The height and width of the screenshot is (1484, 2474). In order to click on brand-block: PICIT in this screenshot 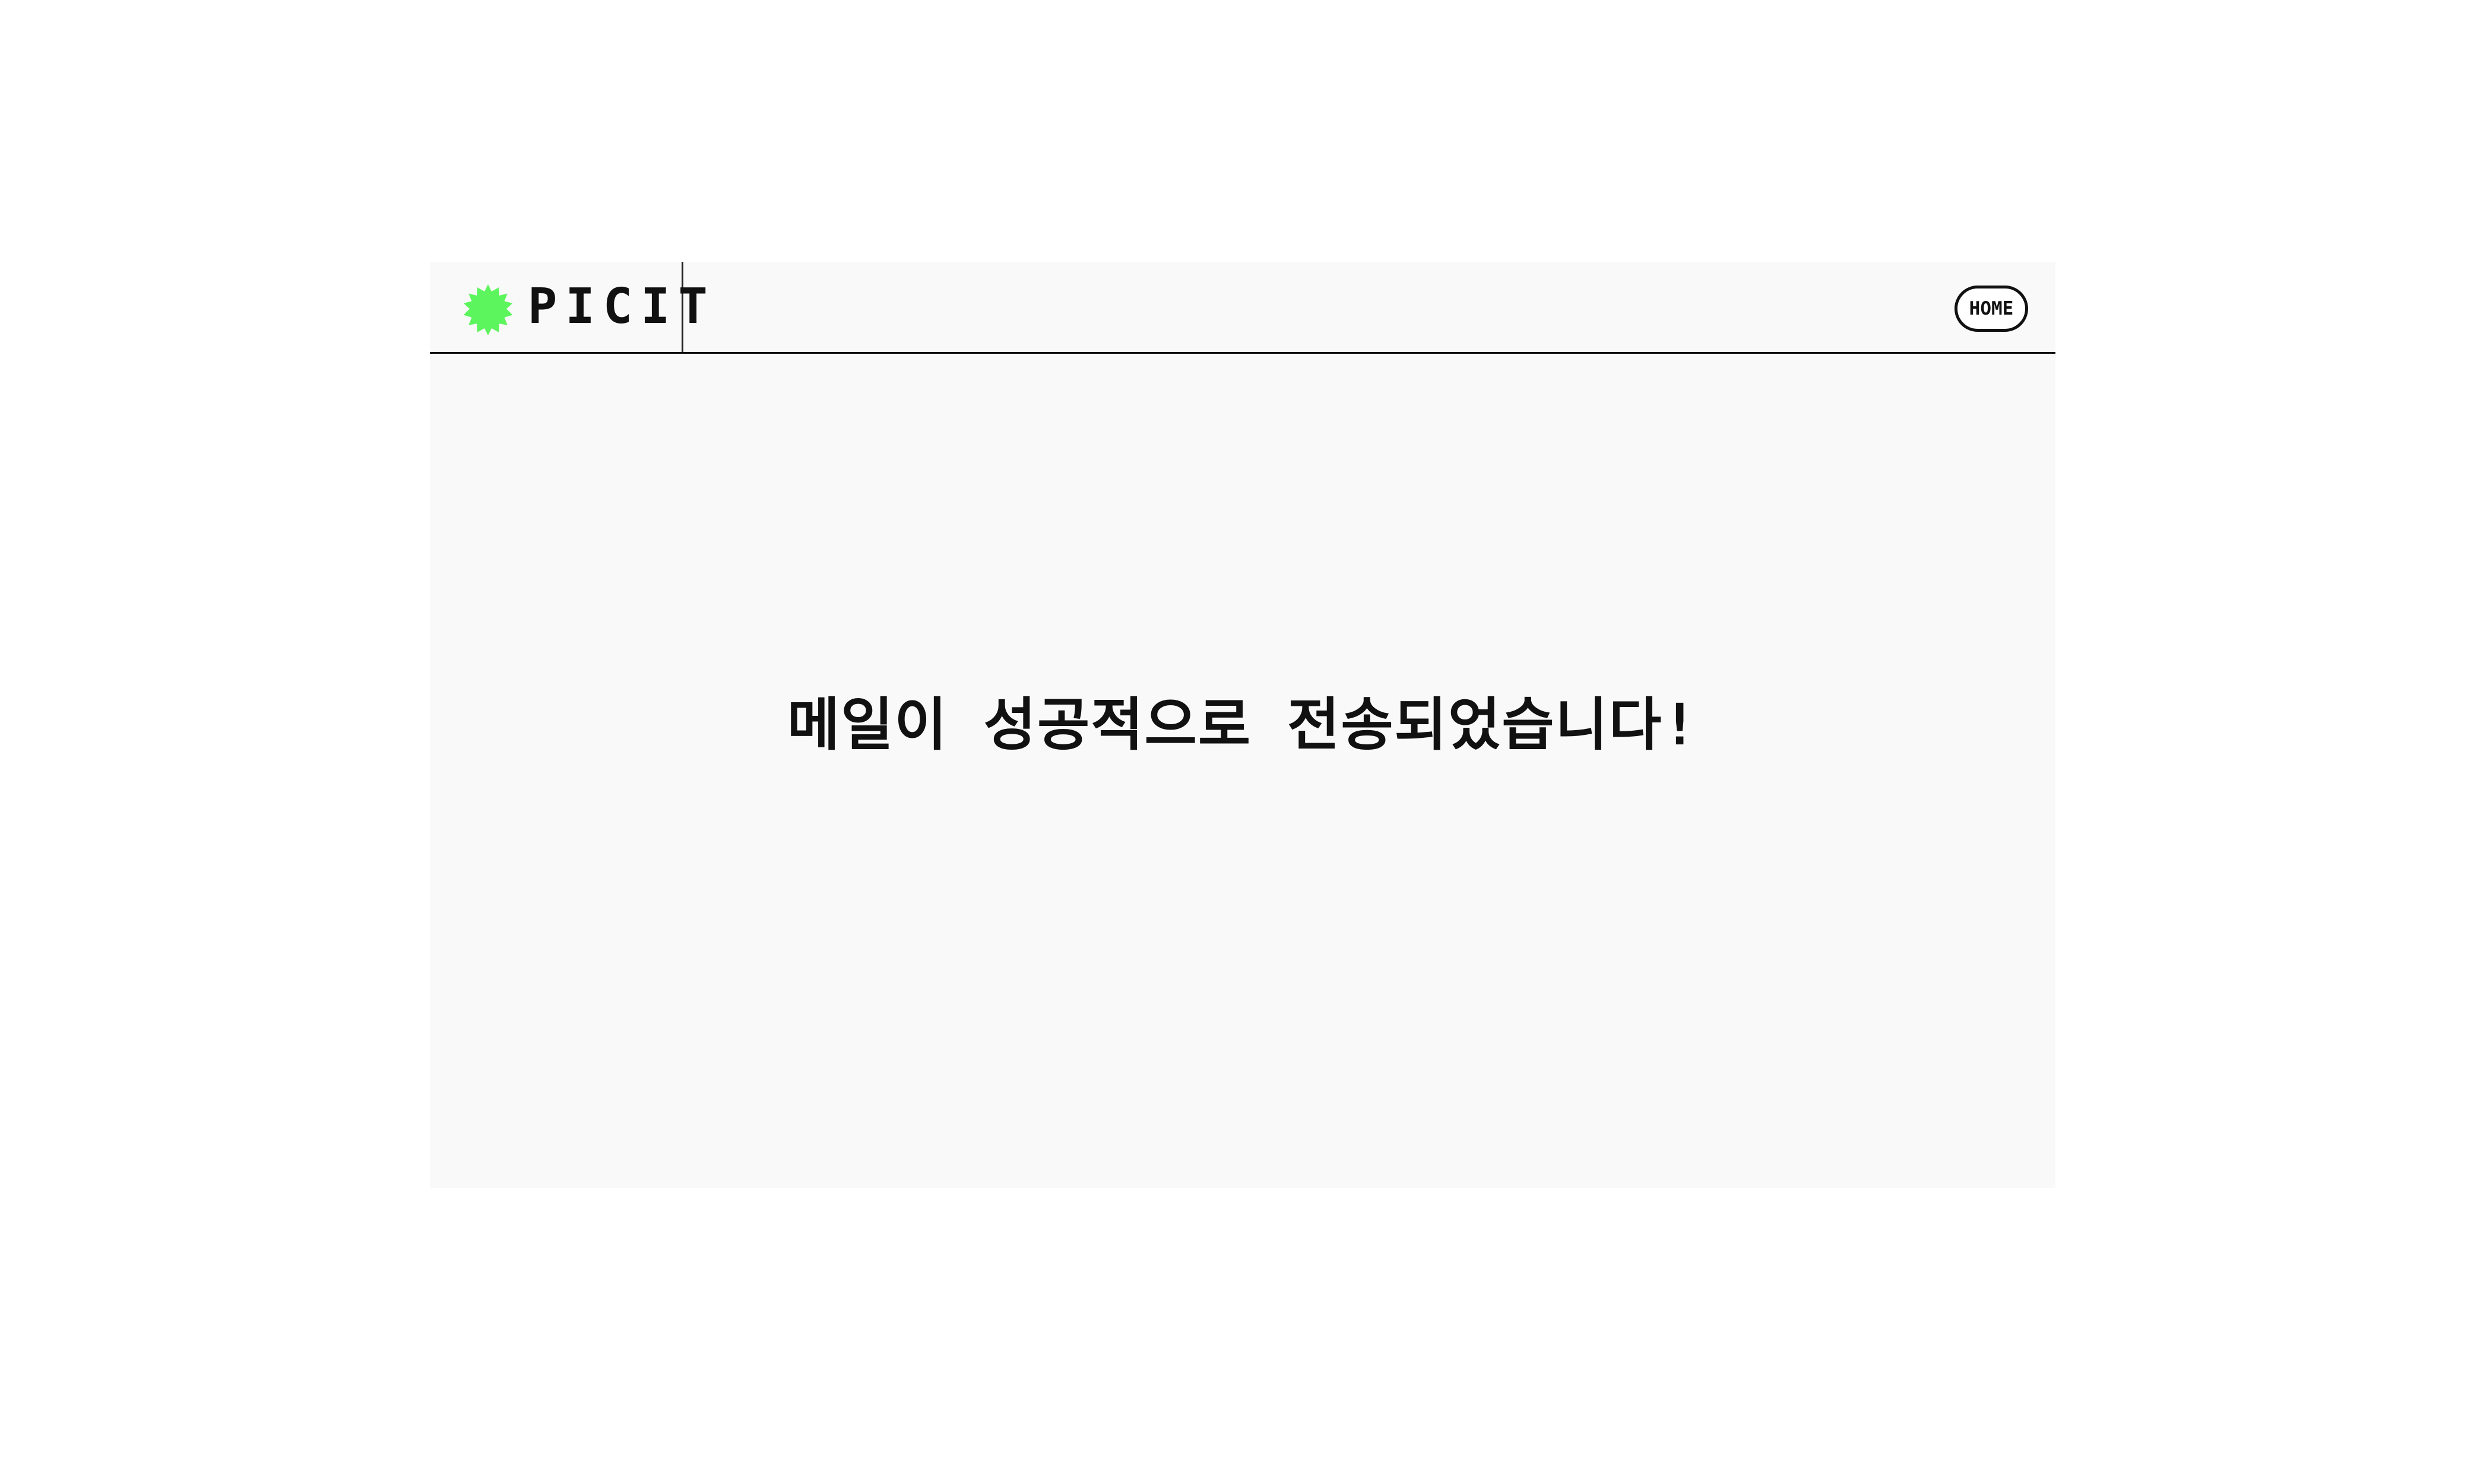, I will do `click(569, 307)`.